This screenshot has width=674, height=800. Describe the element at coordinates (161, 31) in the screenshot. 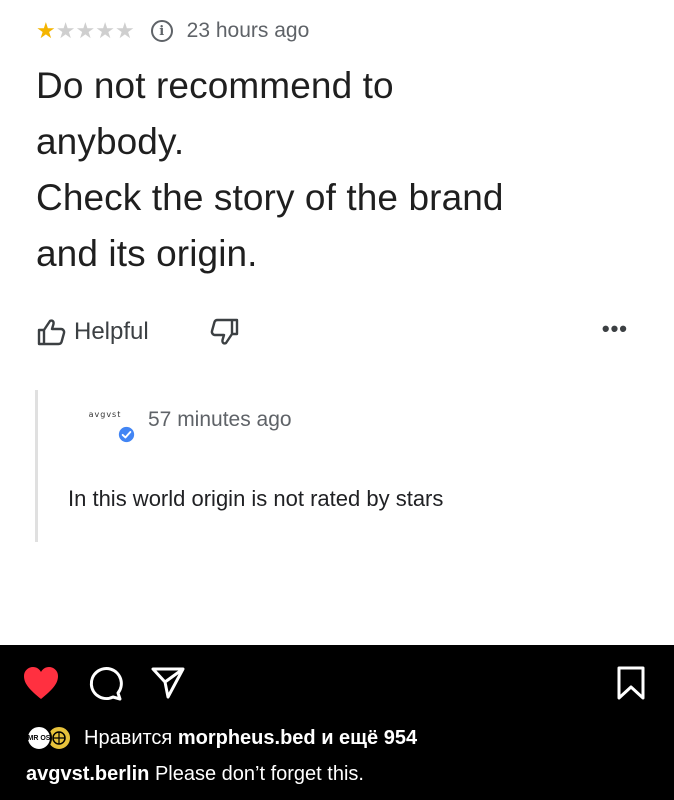

I see `info-icon: i` at that location.